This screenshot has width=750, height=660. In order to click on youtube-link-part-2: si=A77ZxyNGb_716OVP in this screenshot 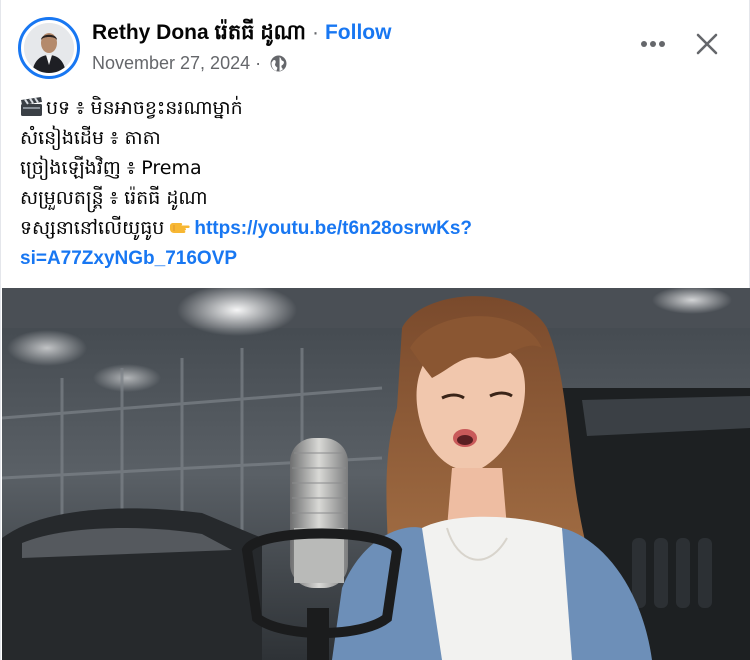, I will do `click(128, 258)`.